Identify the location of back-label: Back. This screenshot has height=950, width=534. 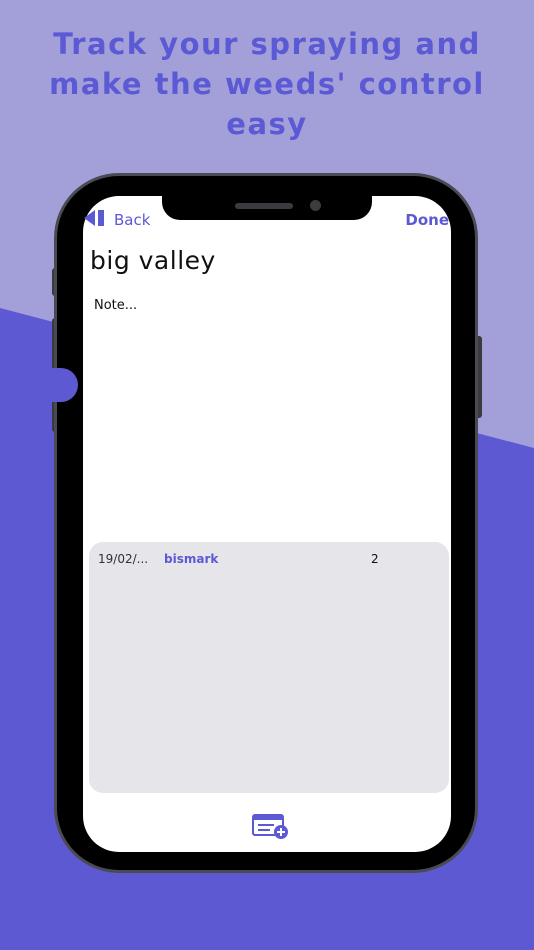
(132, 220).